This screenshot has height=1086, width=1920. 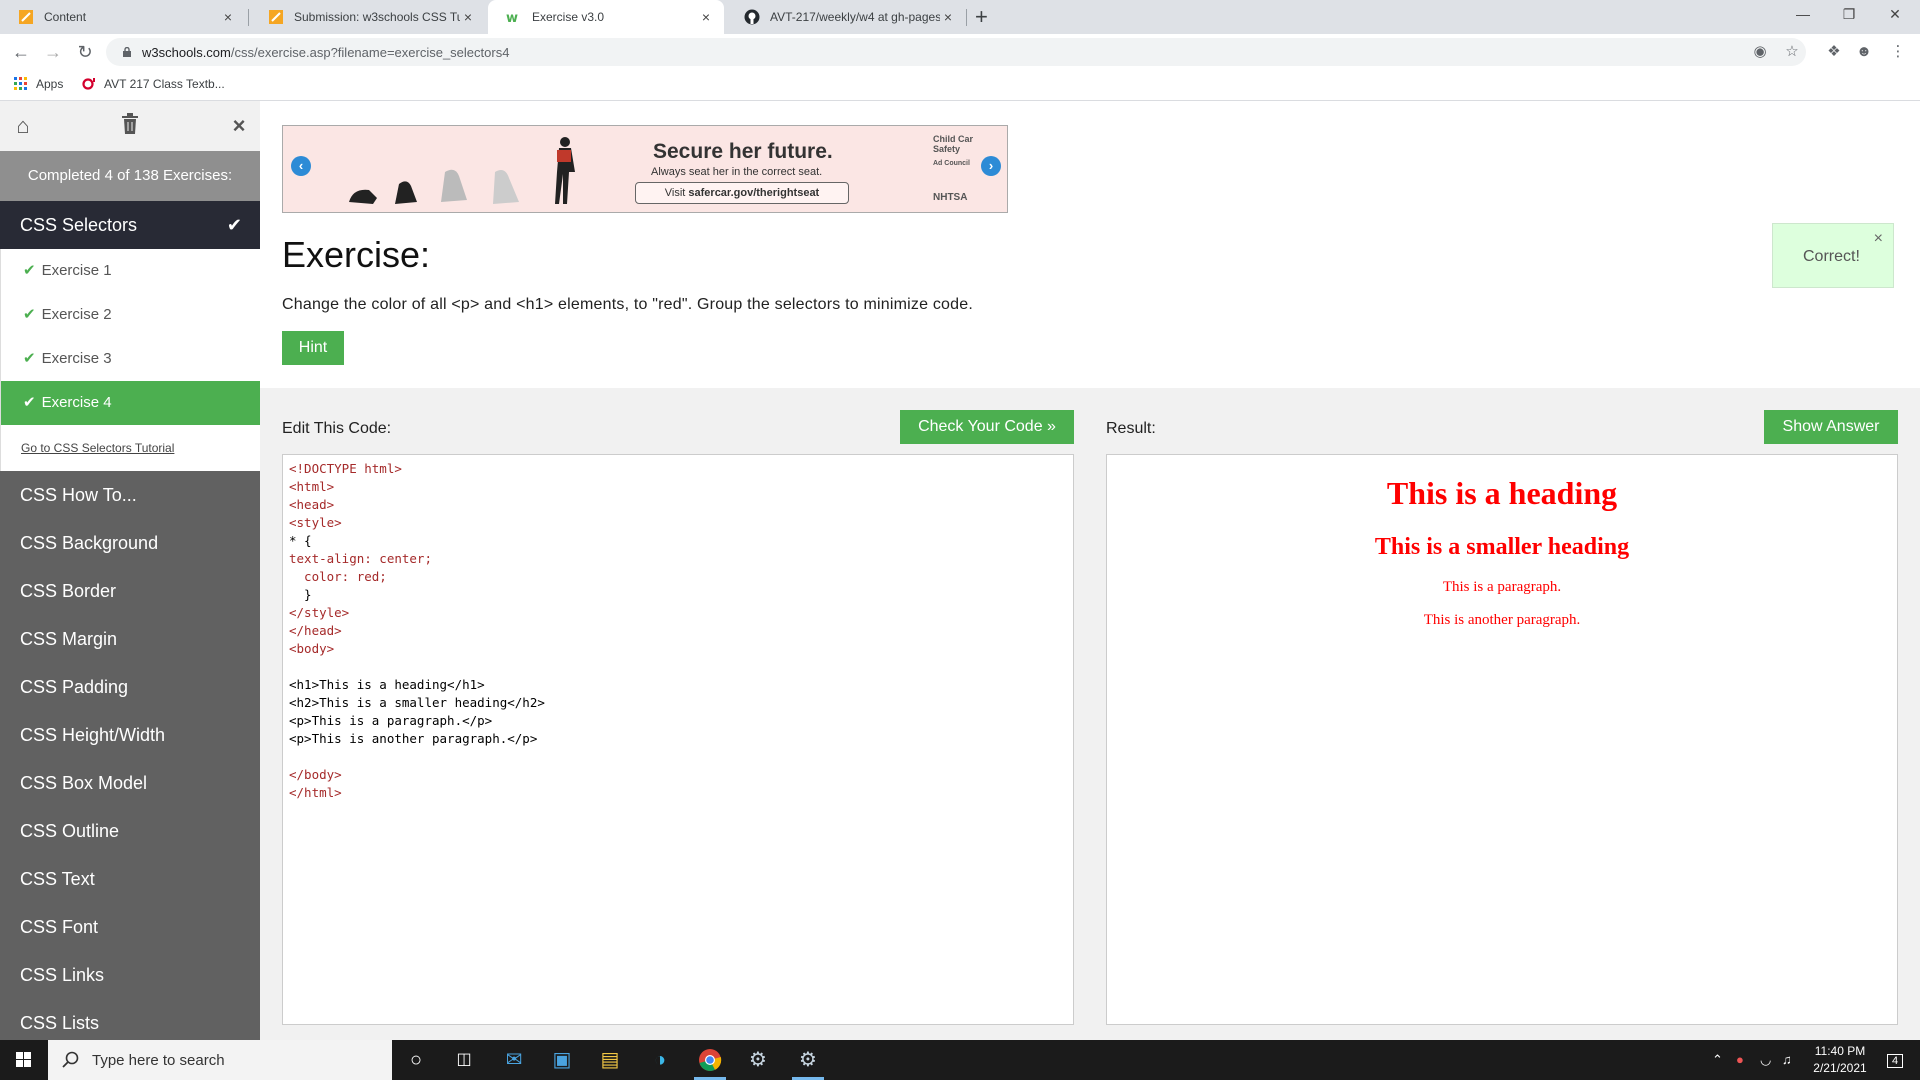 I want to click on url-host: w3schools.com, so click(x=186, y=52).